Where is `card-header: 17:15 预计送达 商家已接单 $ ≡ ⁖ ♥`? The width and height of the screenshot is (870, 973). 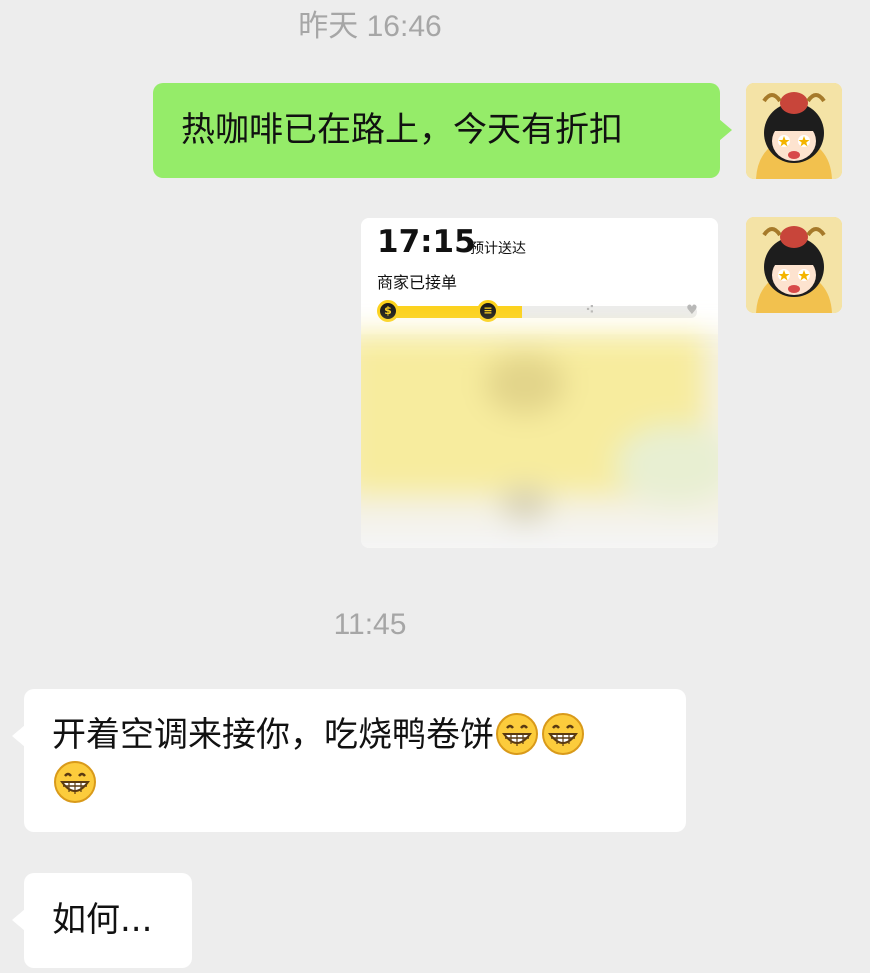 card-header: 17:15 预计送达 商家已接单 $ ≡ ⁖ ♥ is located at coordinates (539, 276).